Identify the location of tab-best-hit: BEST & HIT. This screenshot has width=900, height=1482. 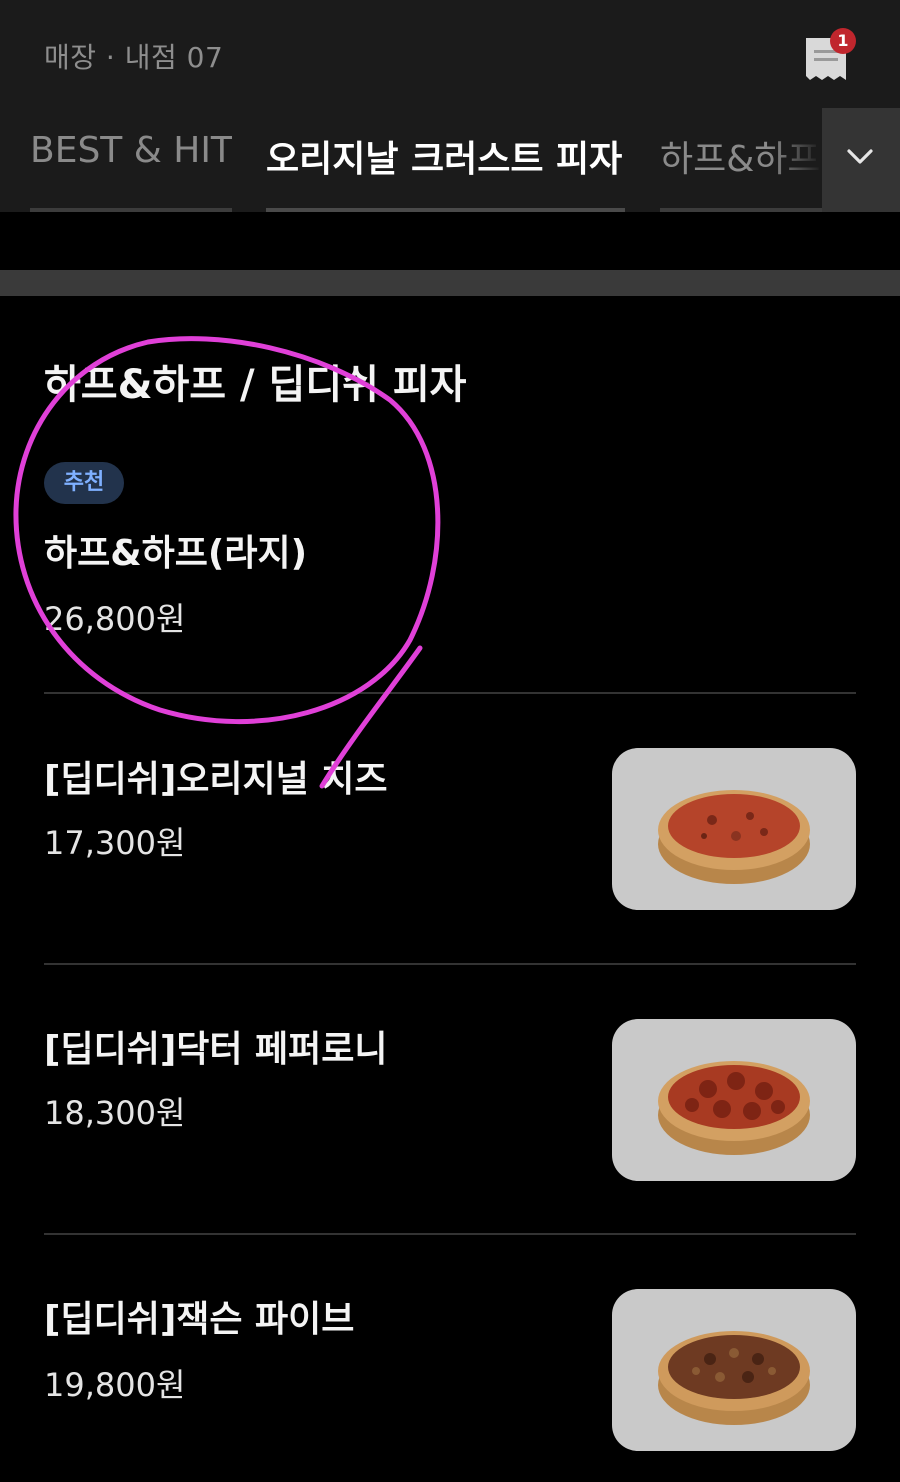
(131, 171).